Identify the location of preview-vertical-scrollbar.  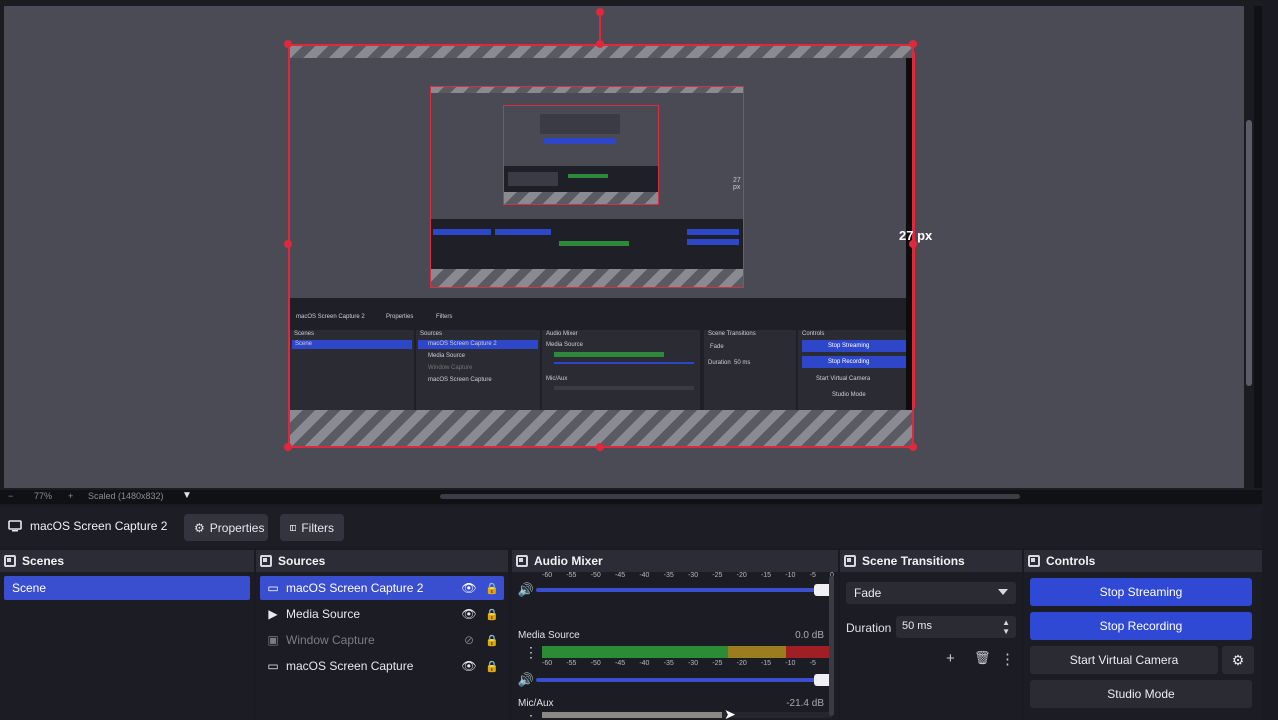
(1249, 253).